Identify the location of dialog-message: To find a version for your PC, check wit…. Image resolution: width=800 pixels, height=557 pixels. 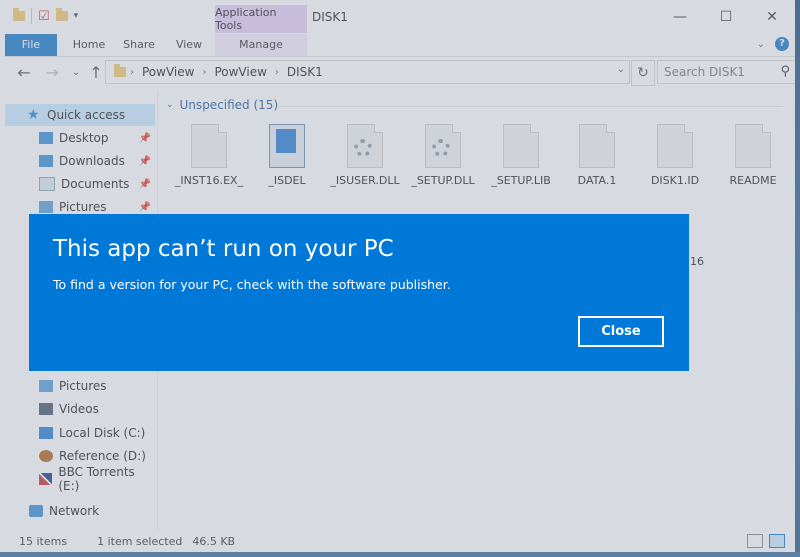
(252, 284).